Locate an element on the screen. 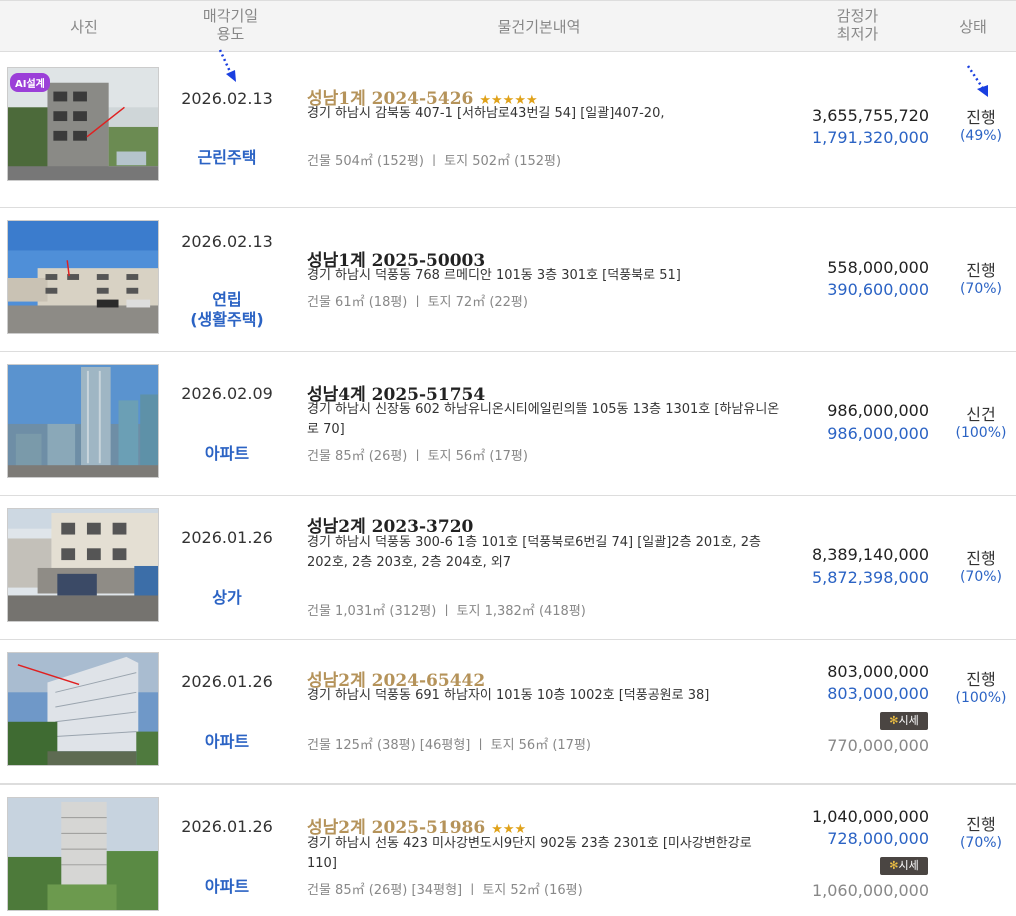 The height and width of the screenshot is (916, 1016). header-status: 상태 is located at coordinates (973, 27).